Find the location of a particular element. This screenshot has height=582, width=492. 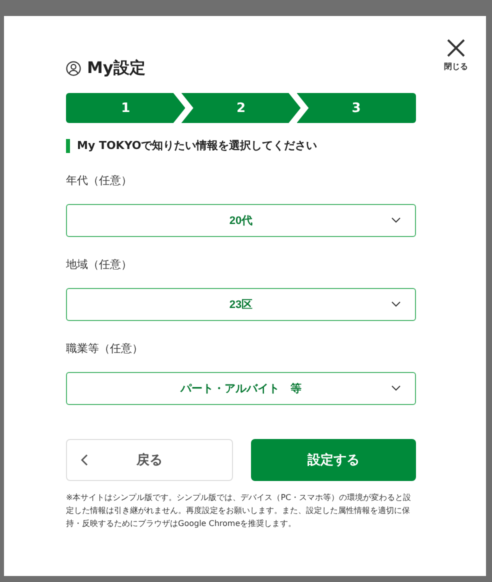

submit-button: 設定する is located at coordinates (333, 460).